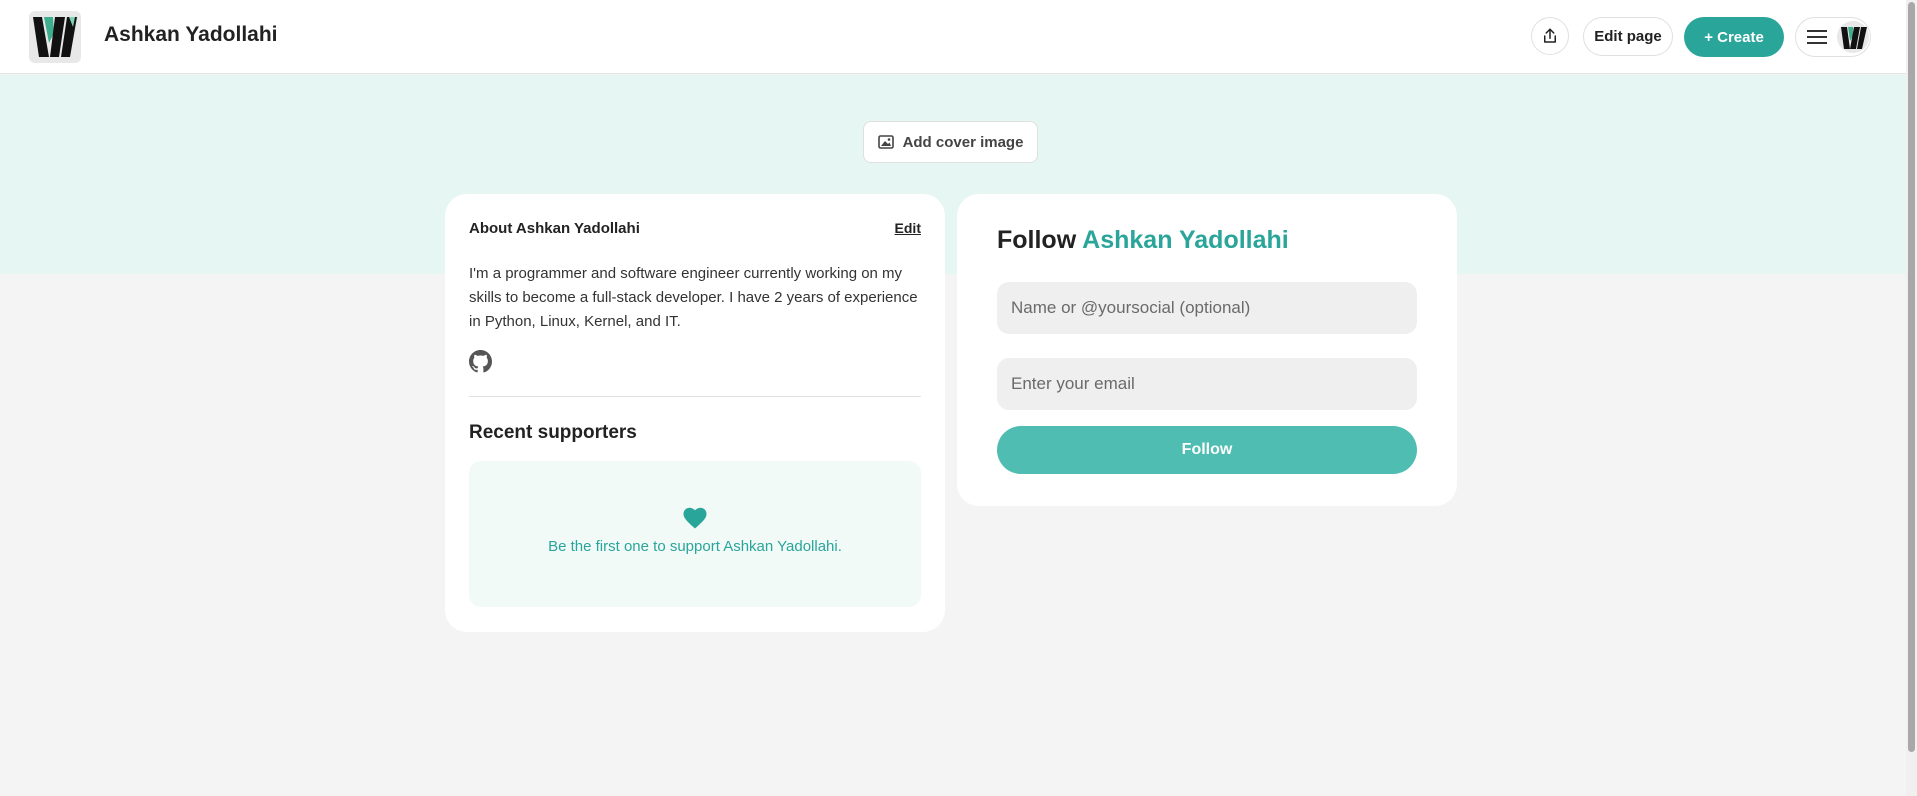  What do you see at coordinates (1207, 384) in the screenshot?
I see `email-input` at bounding box center [1207, 384].